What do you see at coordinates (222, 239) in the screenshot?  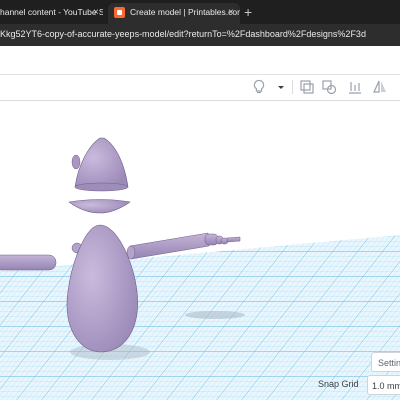 I see `hand-shape` at bounding box center [222, 239].